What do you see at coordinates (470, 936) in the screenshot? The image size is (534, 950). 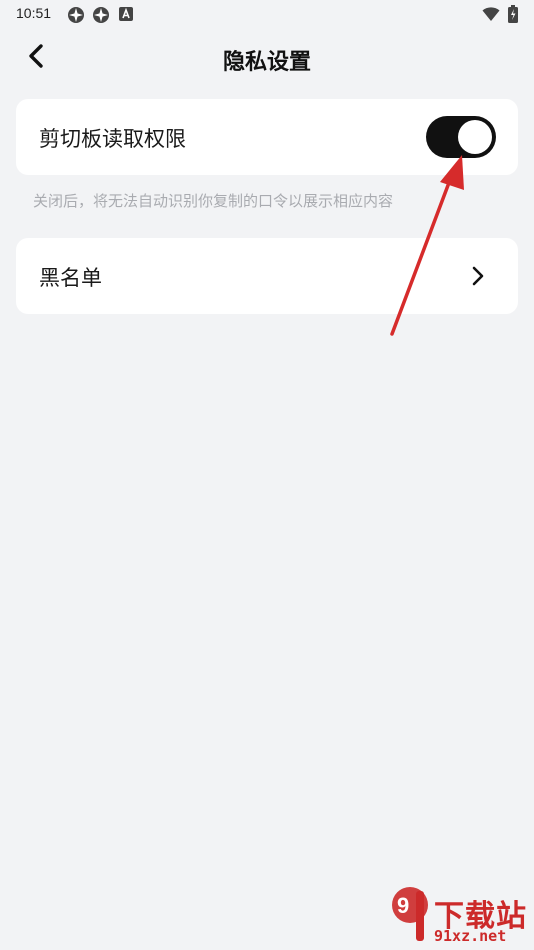 I see `watermark-url: 91xz.net` at bounding box center [470, 936].